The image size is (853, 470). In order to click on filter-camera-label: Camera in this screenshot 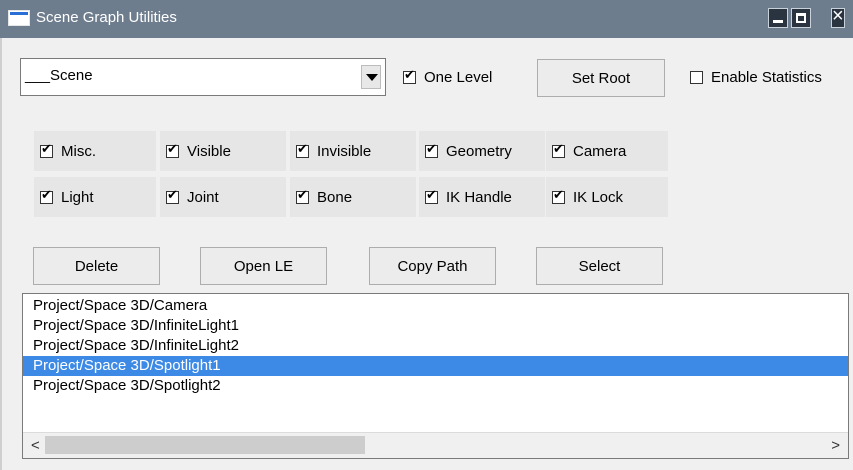, I will do `click(600, 151)`.